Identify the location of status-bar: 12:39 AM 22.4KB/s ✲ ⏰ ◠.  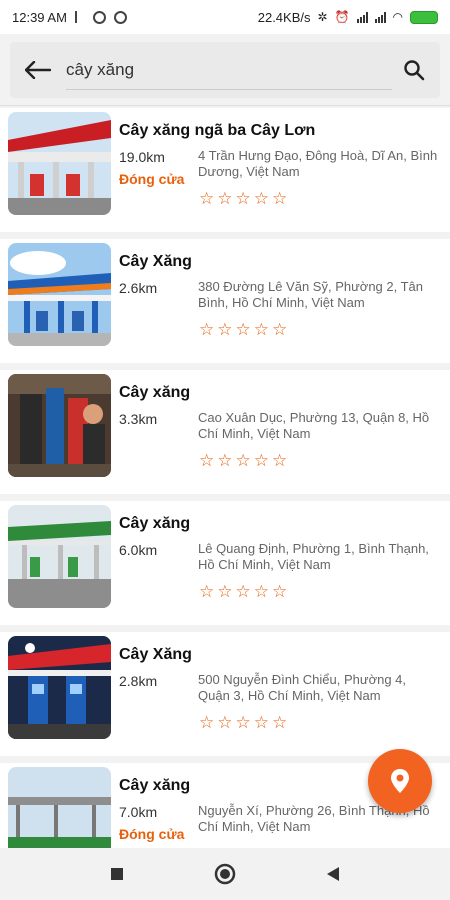
(225, 17).